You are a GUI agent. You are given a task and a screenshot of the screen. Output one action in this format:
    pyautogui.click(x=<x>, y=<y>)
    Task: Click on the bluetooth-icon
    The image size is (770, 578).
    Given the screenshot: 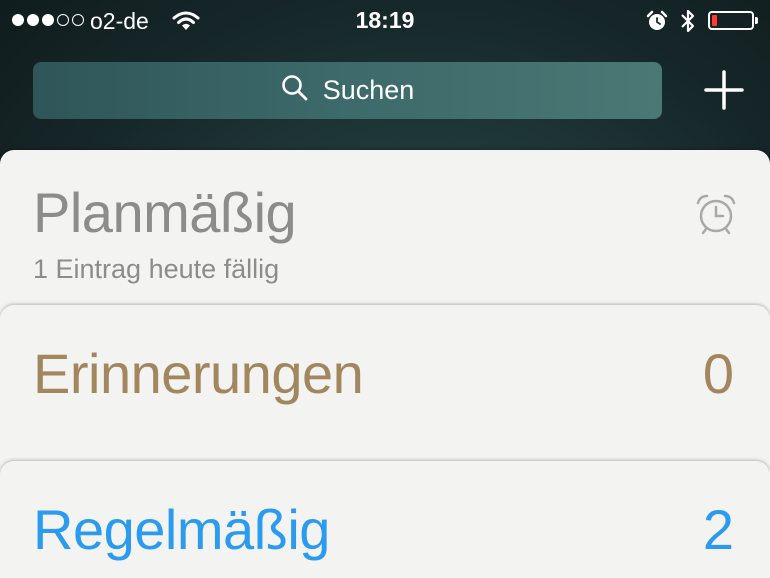 What is the action you would take?
    pyautogui.click(x=688, y=23)
    